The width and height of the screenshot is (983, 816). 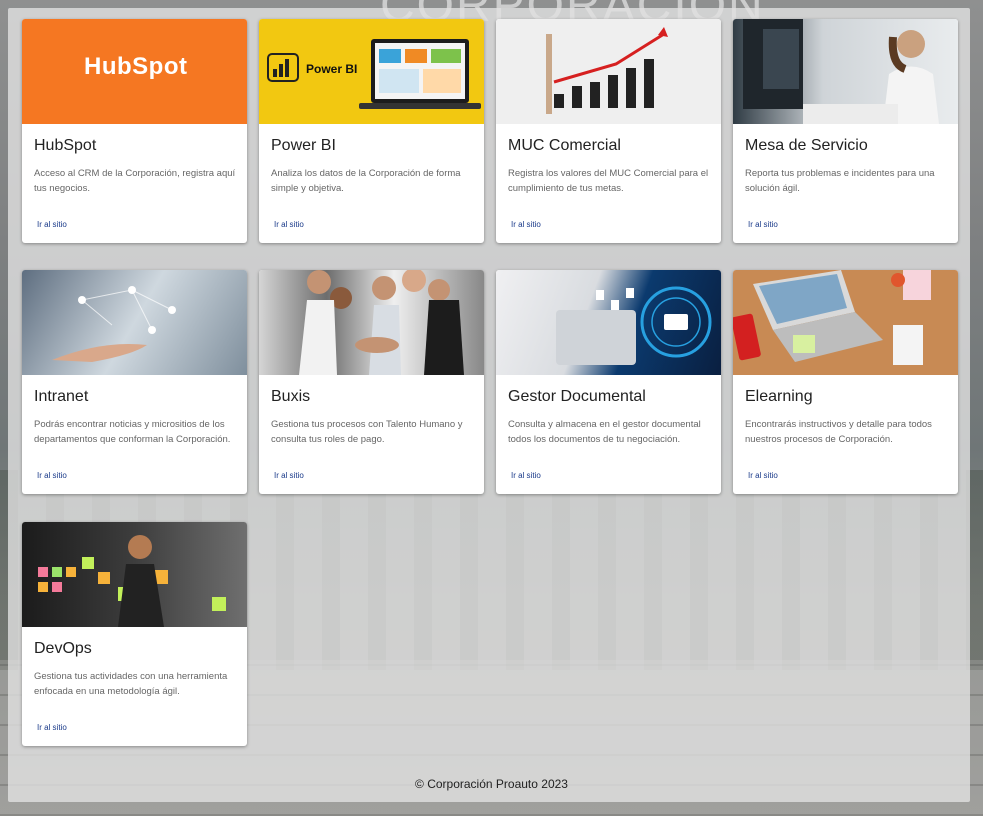 I want to click on card-title: Buxis, so click(x=291, y=396).